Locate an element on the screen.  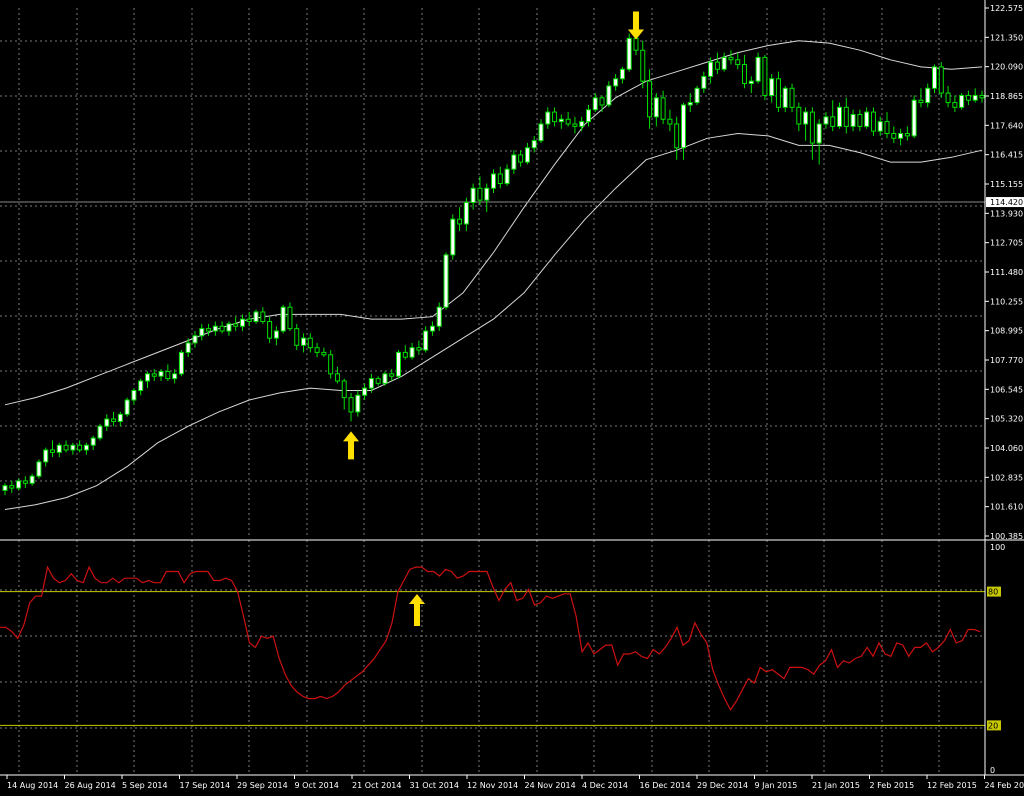
price-tick-label: 116.415 is located at coordinates (1006, 155).